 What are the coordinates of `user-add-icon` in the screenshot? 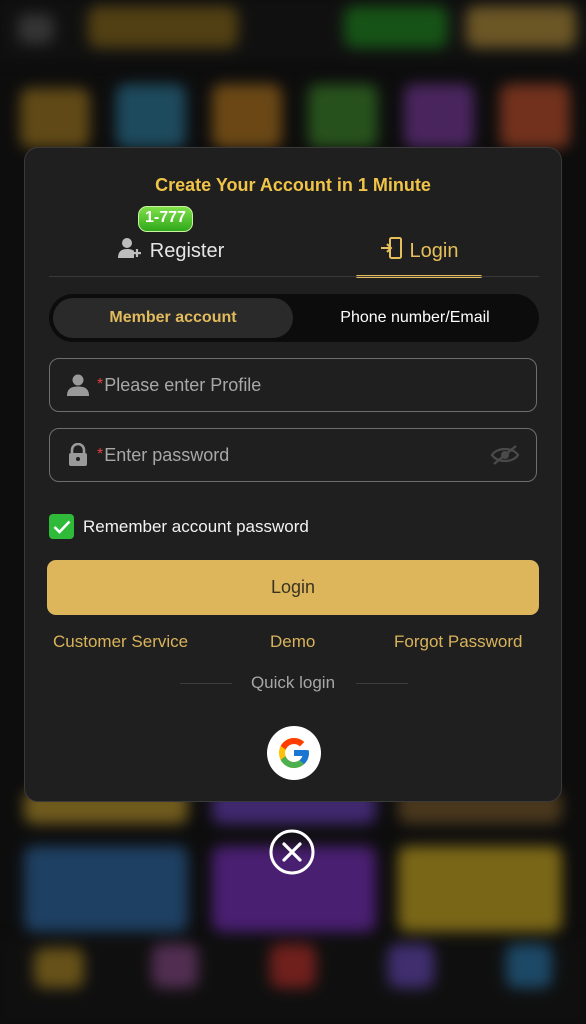 It's located at (129, 251).